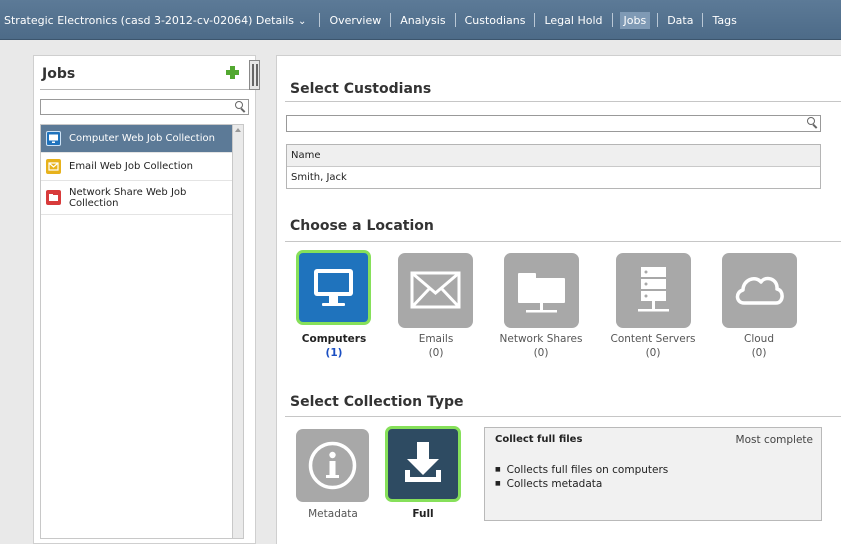 This screenshot has width=841, height=544. Describe the element at coordinates (377, 402) in the screenshot. I see `section-title-select-collection-type: Select Collection Type` at that location.